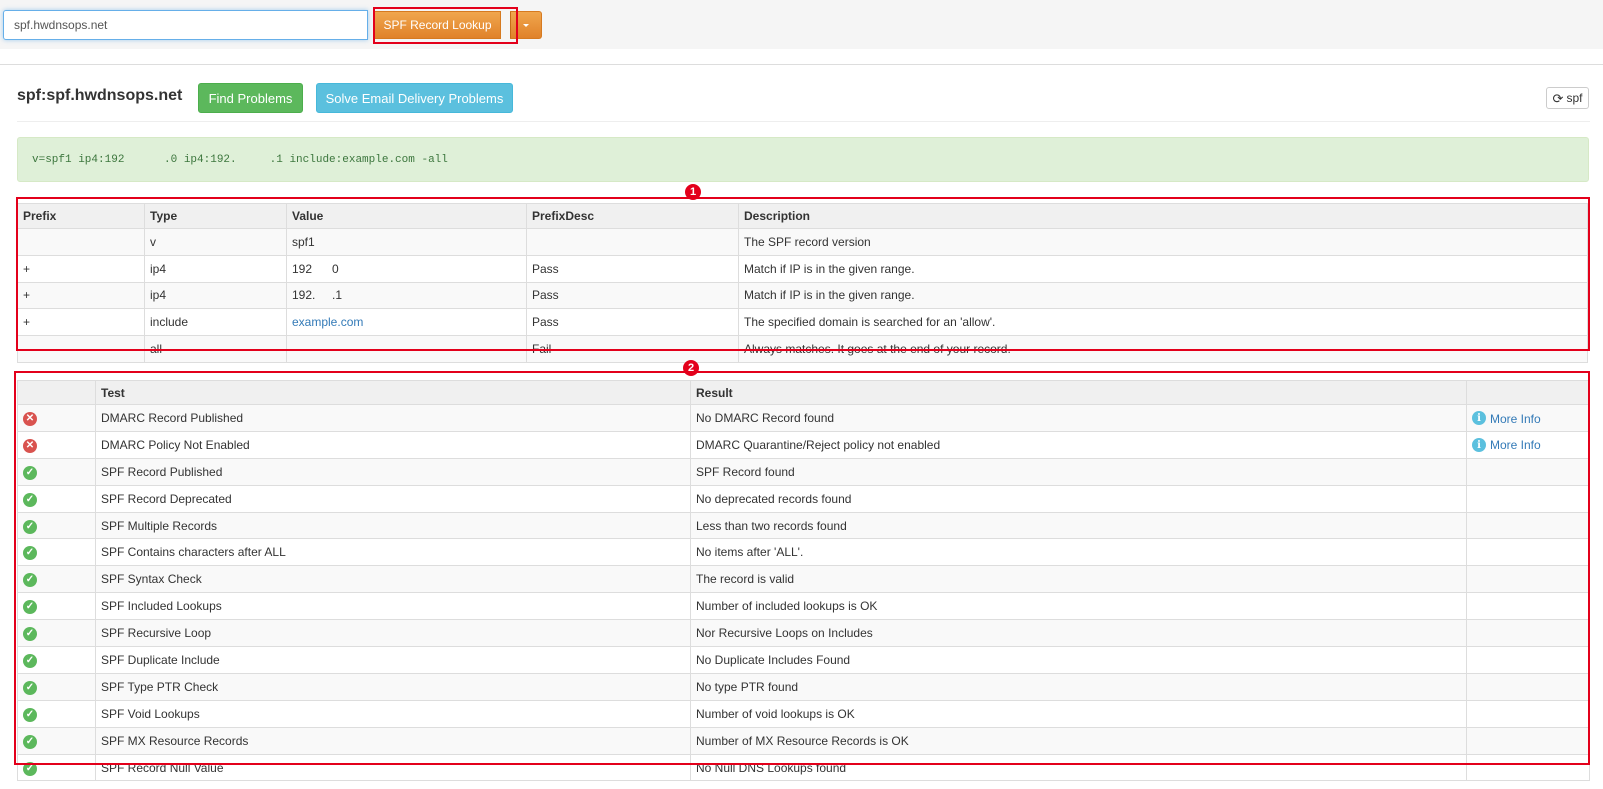 The width and height of the screenshot is (1603, 789). I want to click on result-cell: Number of MX Resource Records is OK, so click(1078, 740).